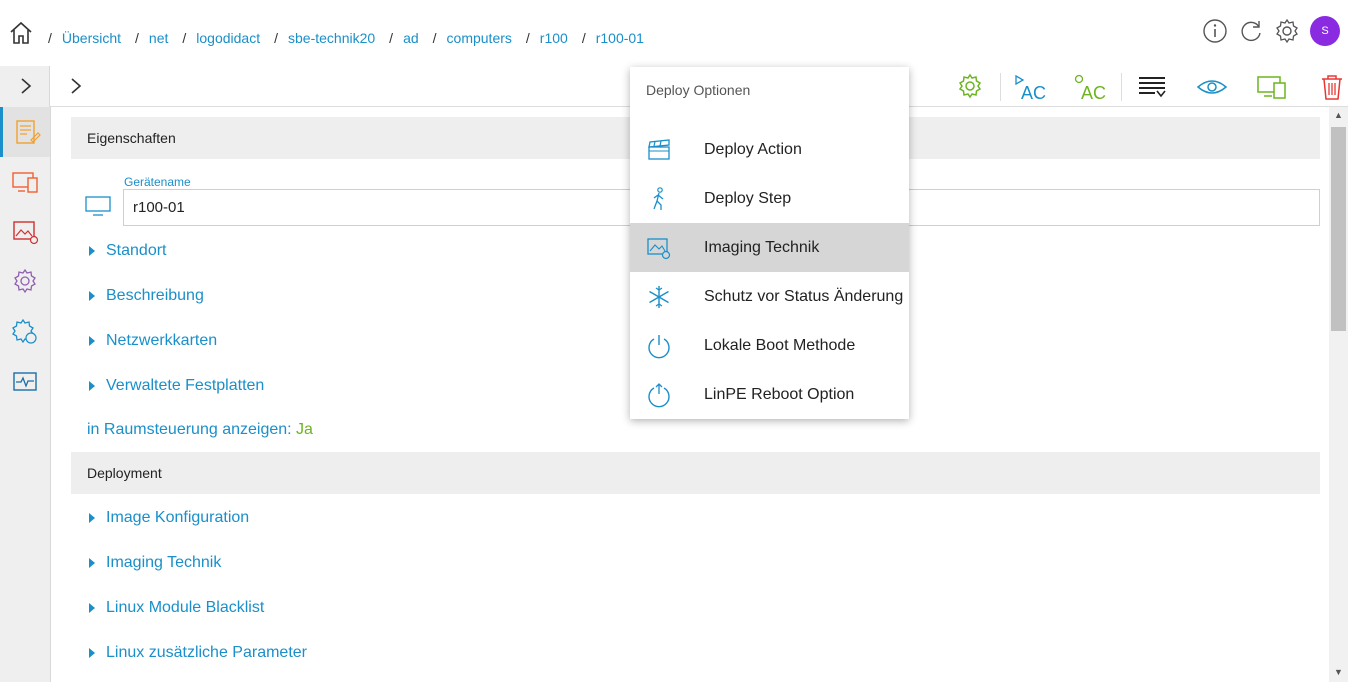 The width and height of the screenshot is (1348, 682). What do you see at coordinates (1287, 31) in the screenshot?
I see `gear-icon` at bounding box center [1287, 31].